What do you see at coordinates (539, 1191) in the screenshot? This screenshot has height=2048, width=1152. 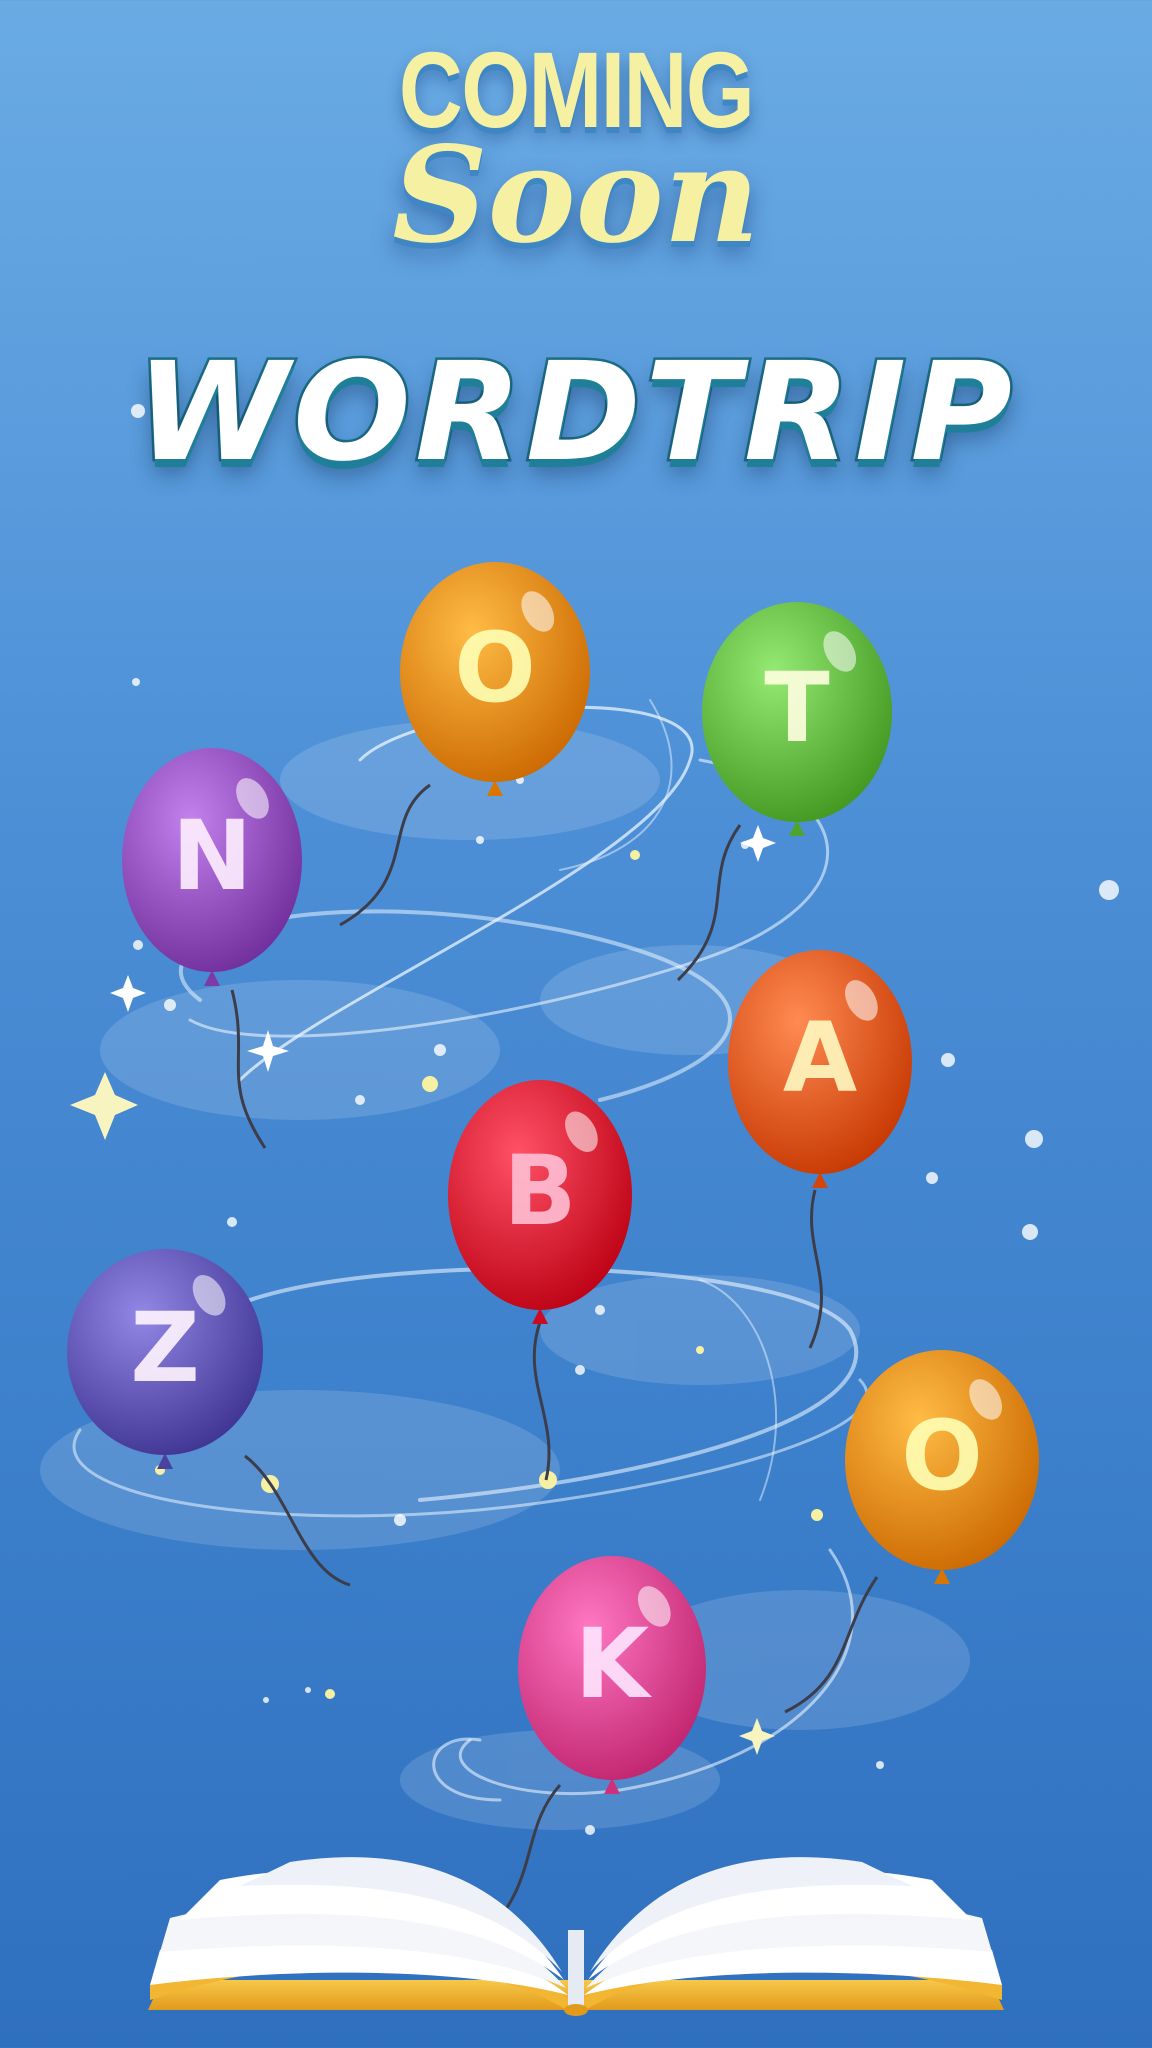 I see `balloon-letter: B` at bounding box center [539, 1191].